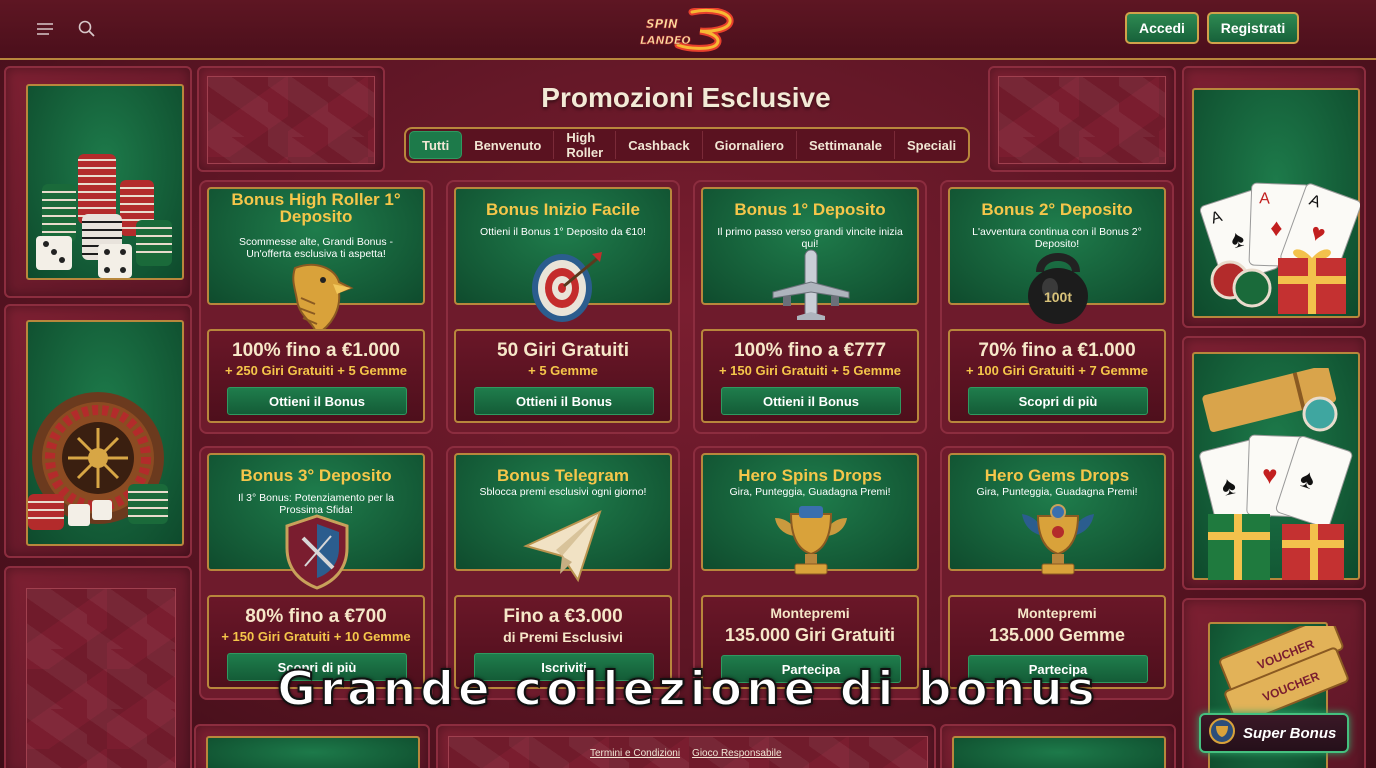  I want to click on top-header: SPIN LANDEO Accedi Registrati, so click(688, 30).